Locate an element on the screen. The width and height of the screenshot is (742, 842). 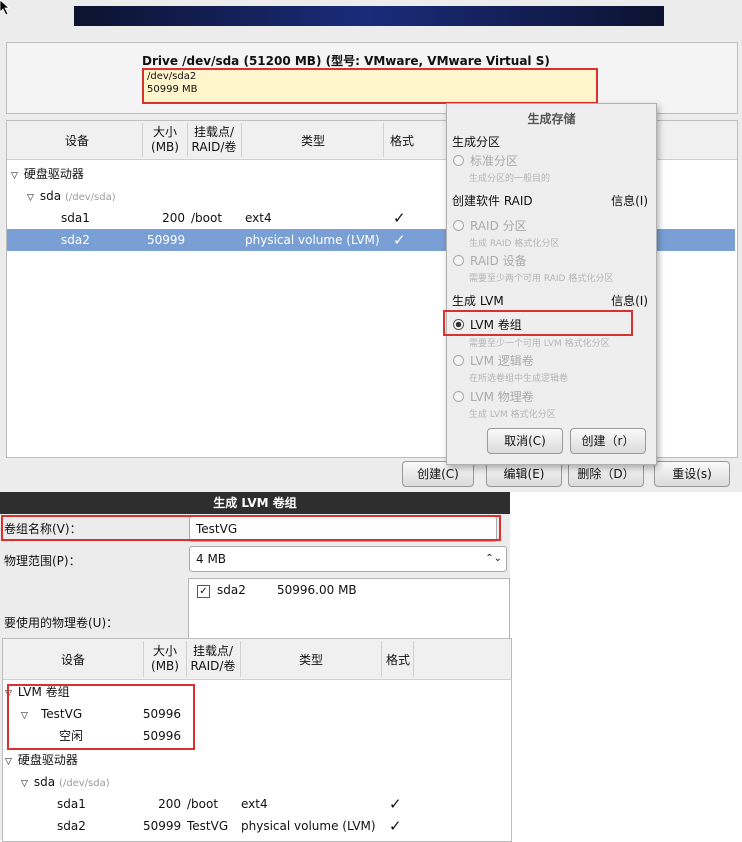
reset-button: 重设(s) is located at coordinates (692, 474).